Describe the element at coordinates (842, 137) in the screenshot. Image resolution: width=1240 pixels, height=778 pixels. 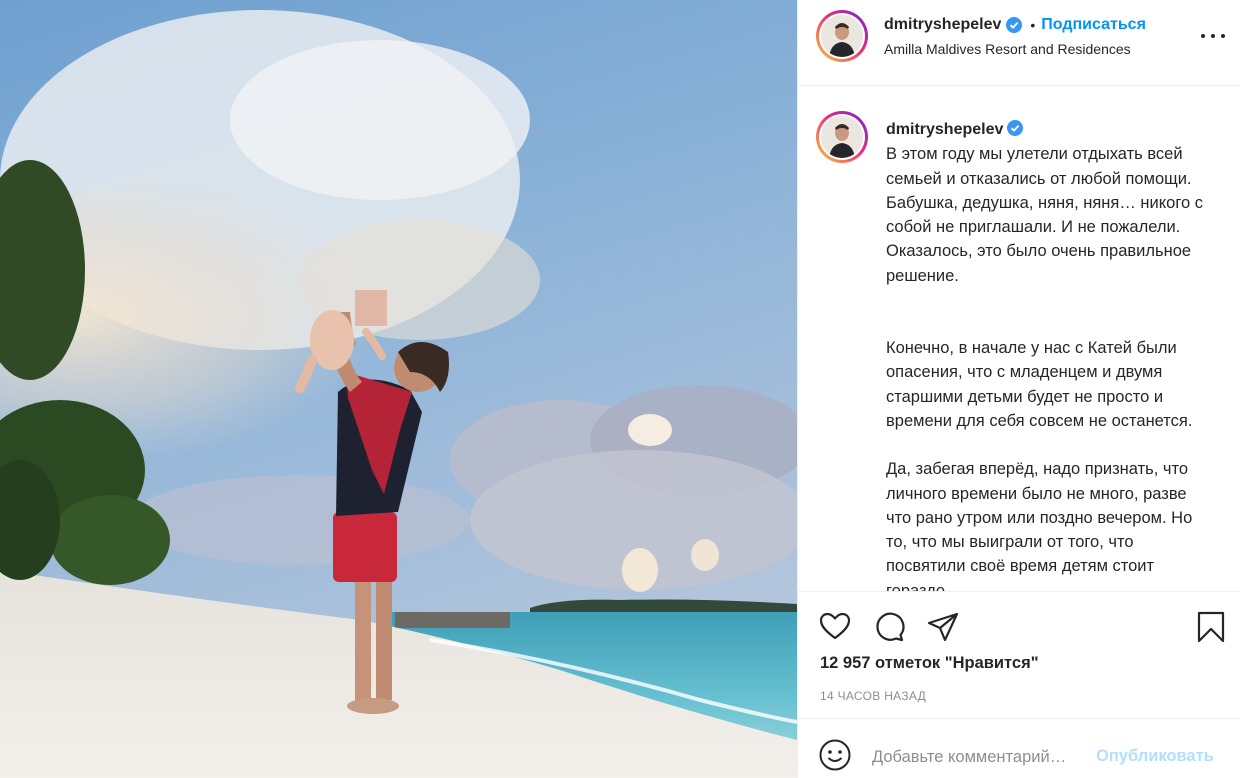
I see `caption-author-avatar` at that location.